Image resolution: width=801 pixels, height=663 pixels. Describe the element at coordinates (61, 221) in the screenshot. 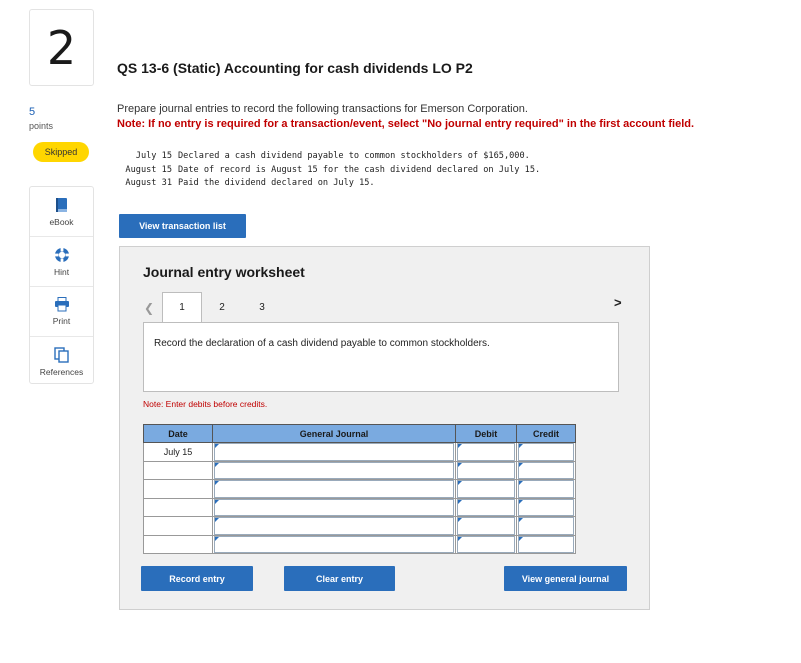

I see `tool-ebook-label: eBook` at that location.